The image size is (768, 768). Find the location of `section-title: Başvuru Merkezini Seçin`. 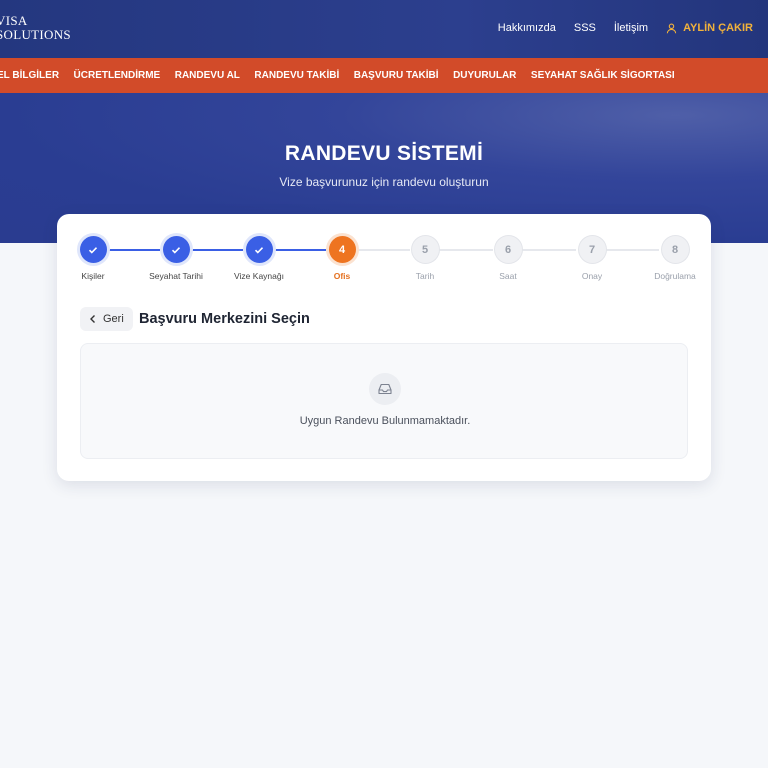

section-title: Başvuru Merkezini Seçin is located at coordinates (224, 319).